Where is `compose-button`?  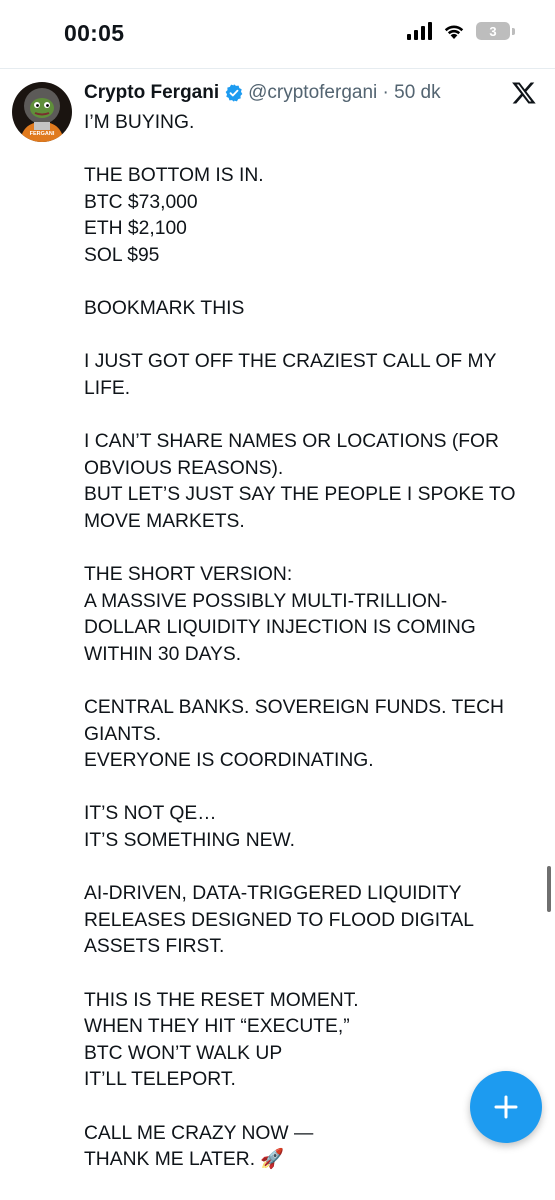
compose-button is located at coordinates (506, 1107).